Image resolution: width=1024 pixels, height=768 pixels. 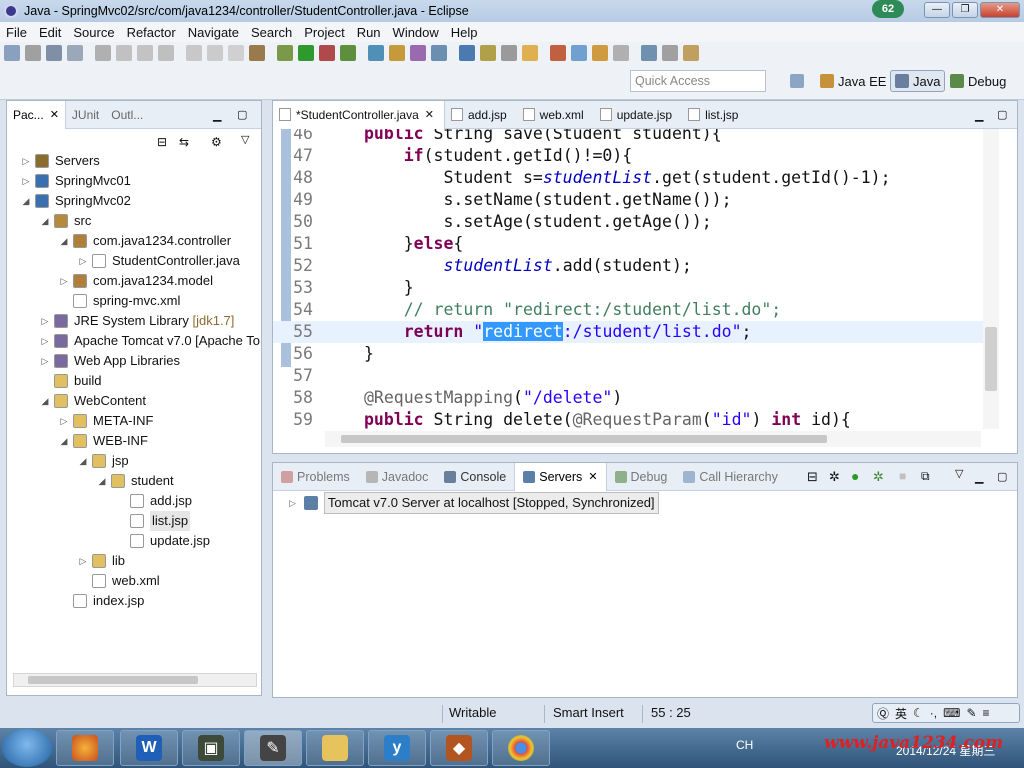 I want to click on tab-console: Console, so click(x=475, y=477).